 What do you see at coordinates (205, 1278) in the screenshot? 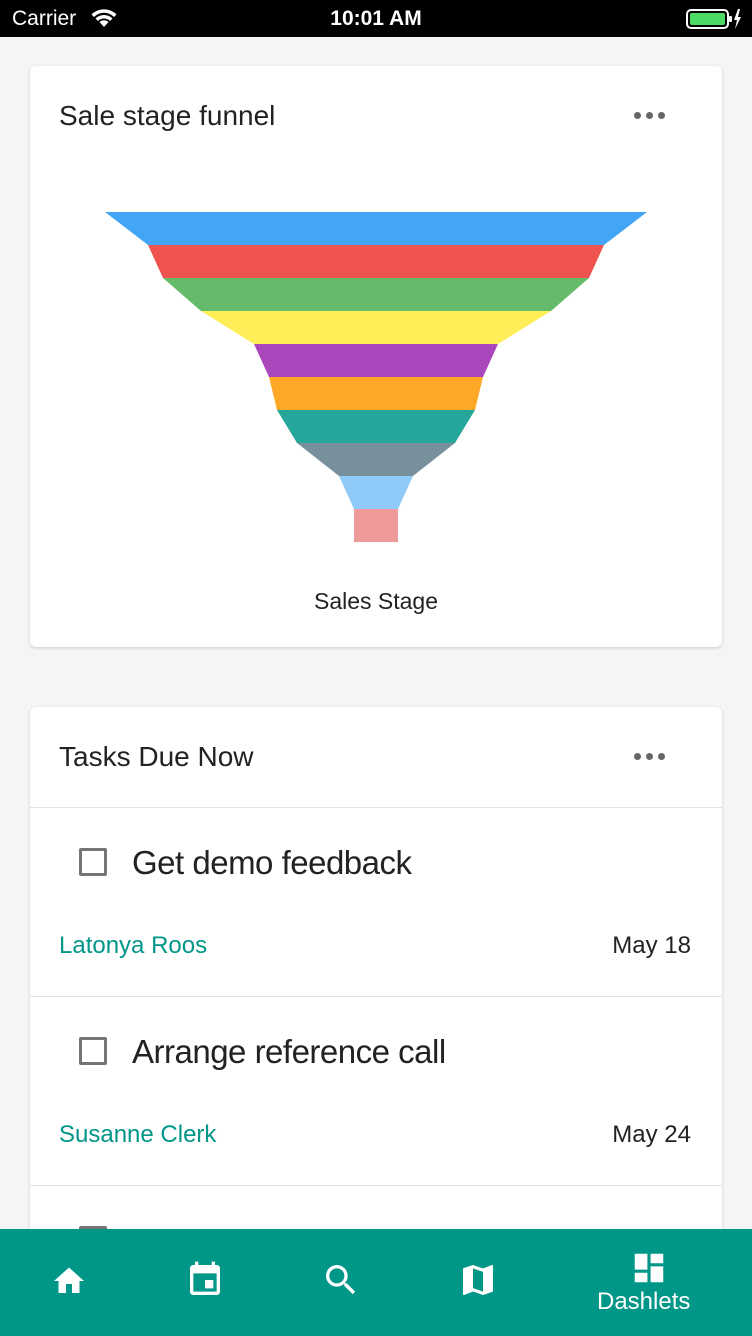
I see `calendar-icon` at bounding box center [205, 1278].